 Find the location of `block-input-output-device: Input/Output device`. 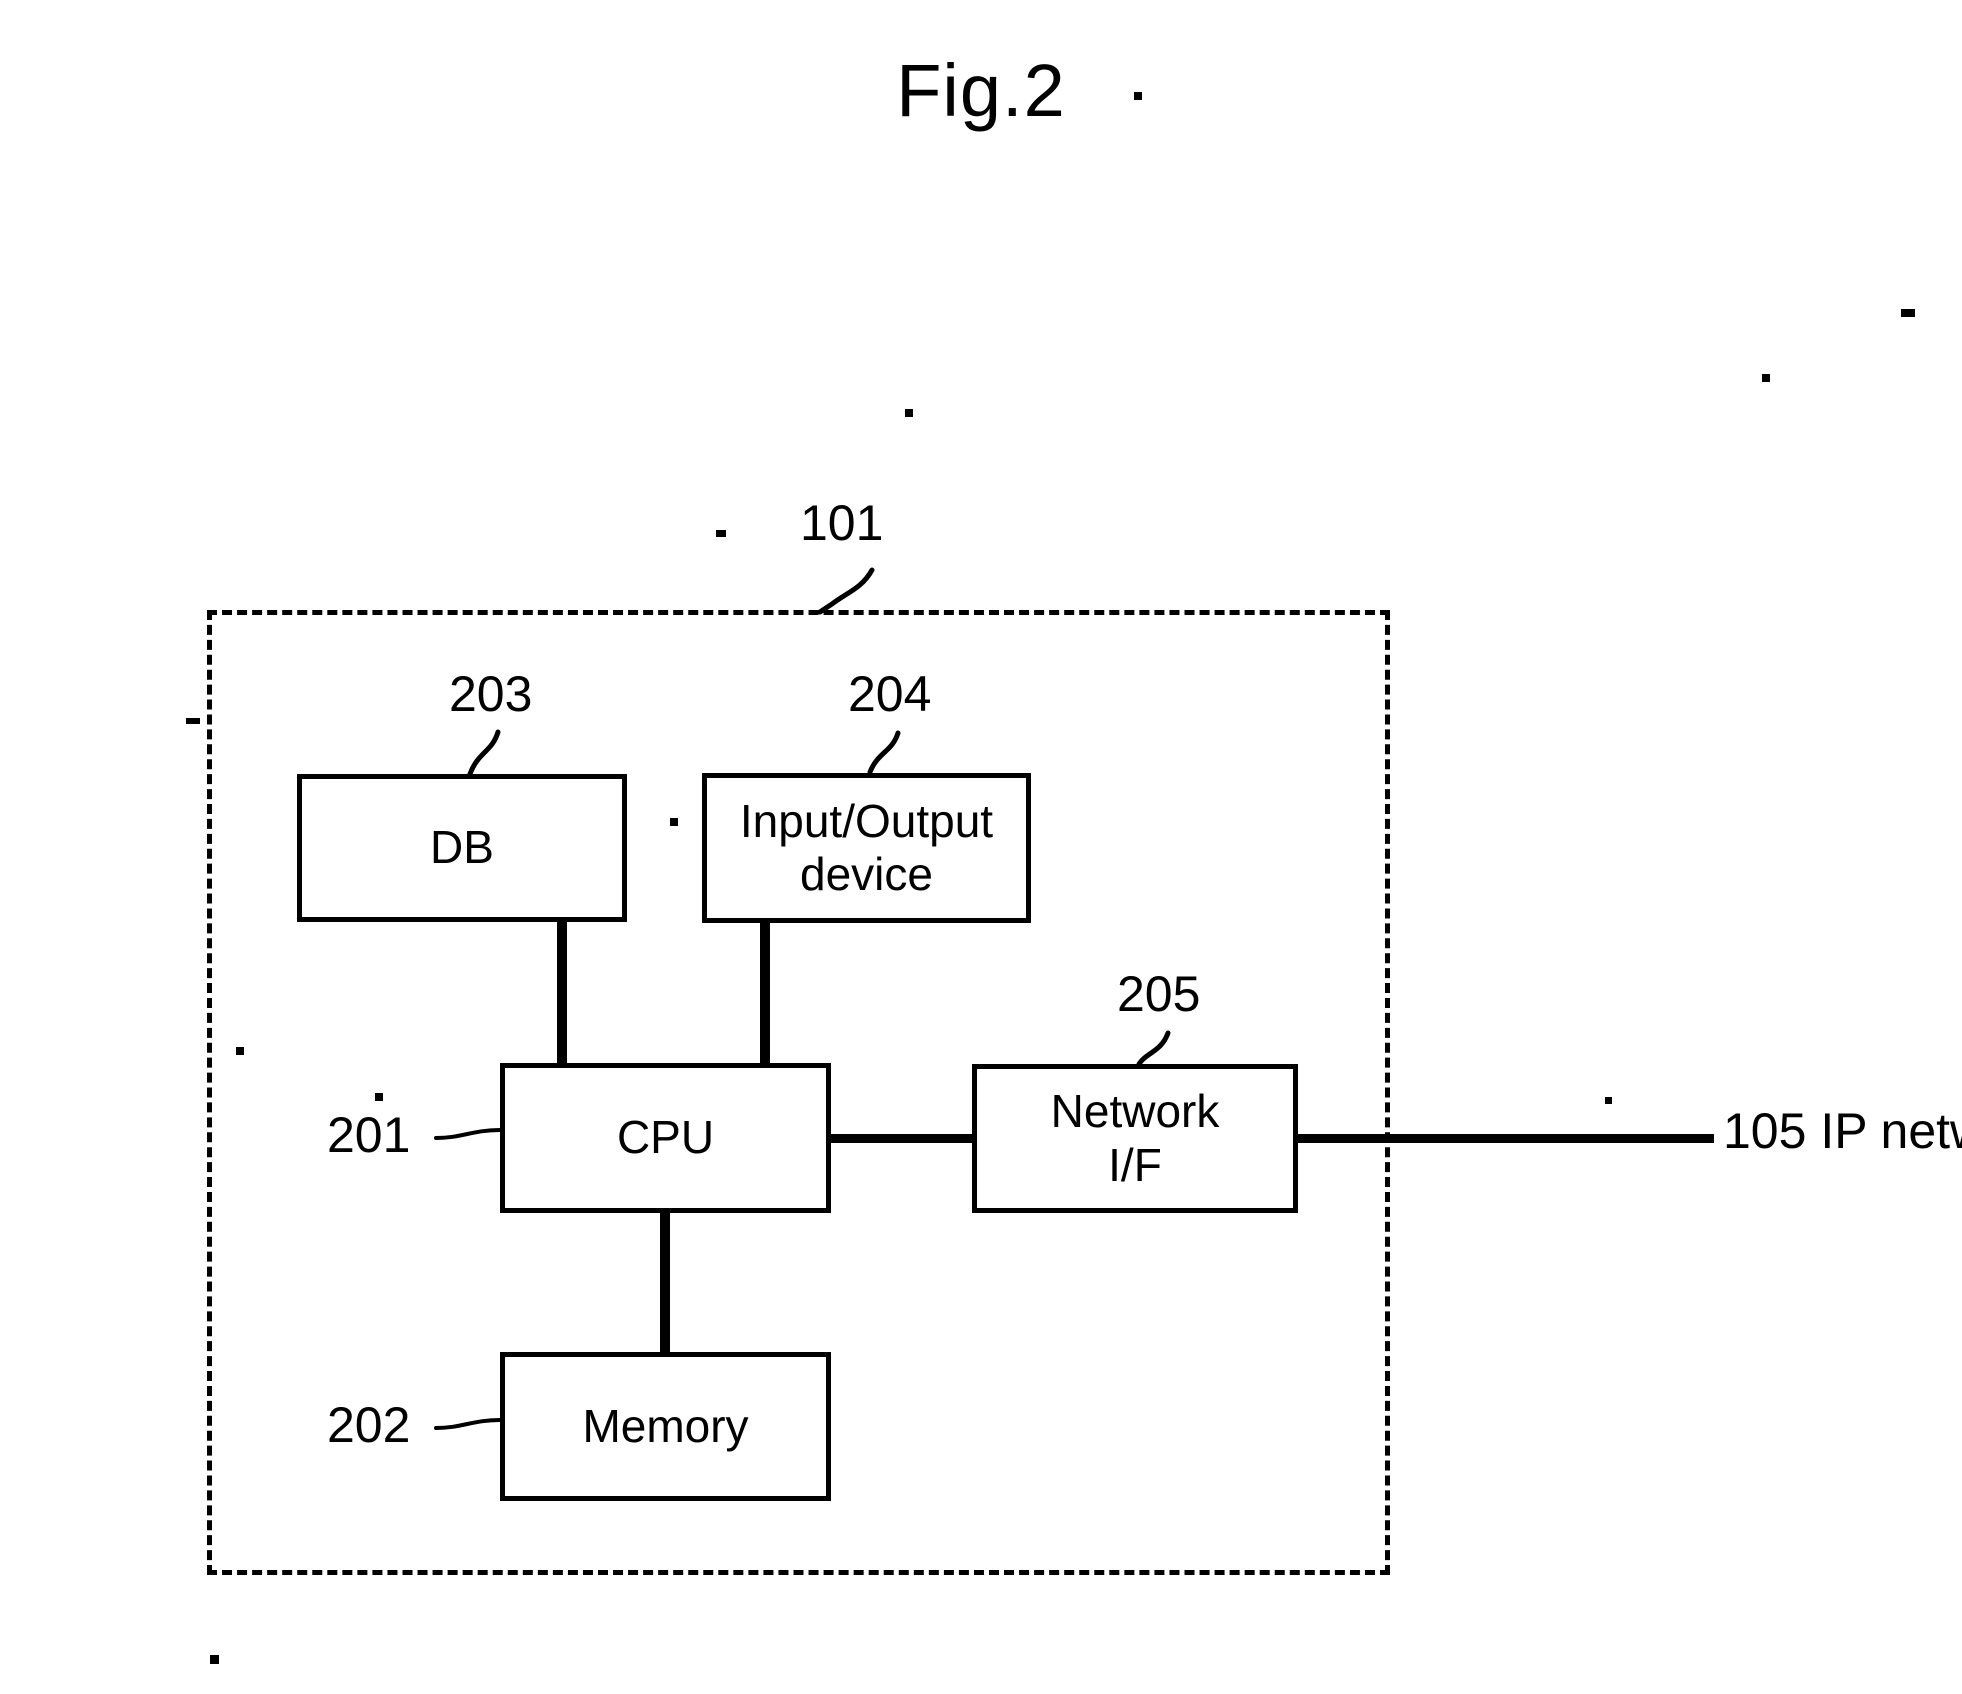

block-input-output-device: Input/Output device is located at coordinates (866, 848).